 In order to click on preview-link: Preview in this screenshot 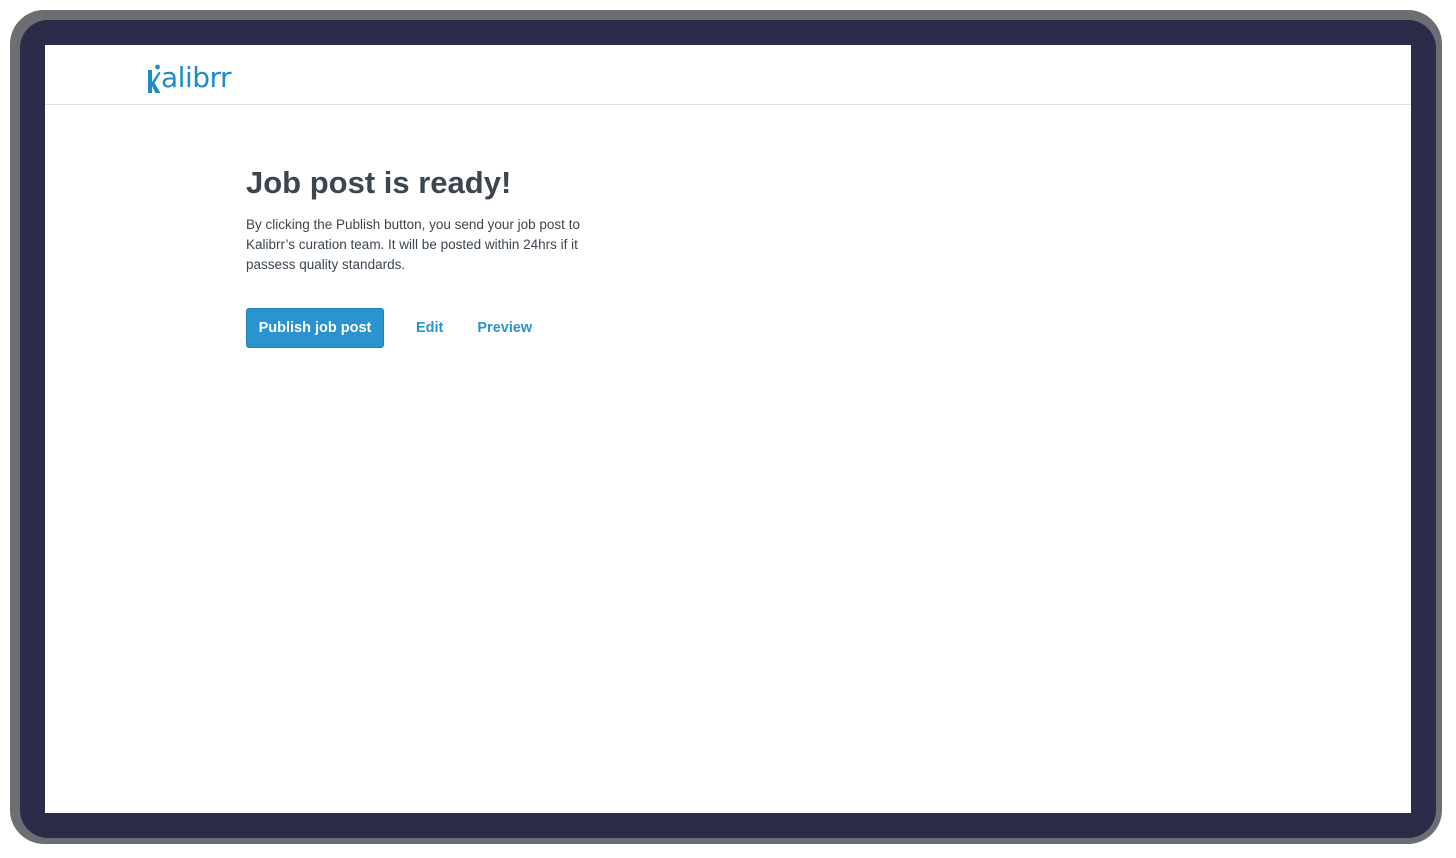, I will do `click(504, 328)`.